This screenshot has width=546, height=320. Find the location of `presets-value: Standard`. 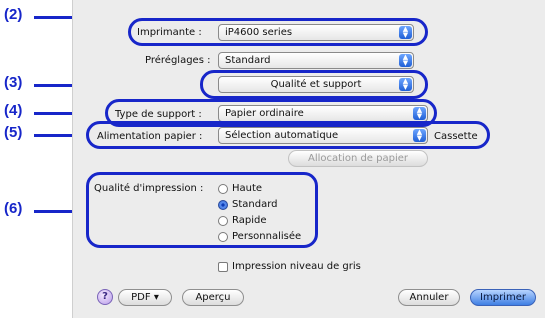

presets-value: Standard is located at coordinates (248, 60).